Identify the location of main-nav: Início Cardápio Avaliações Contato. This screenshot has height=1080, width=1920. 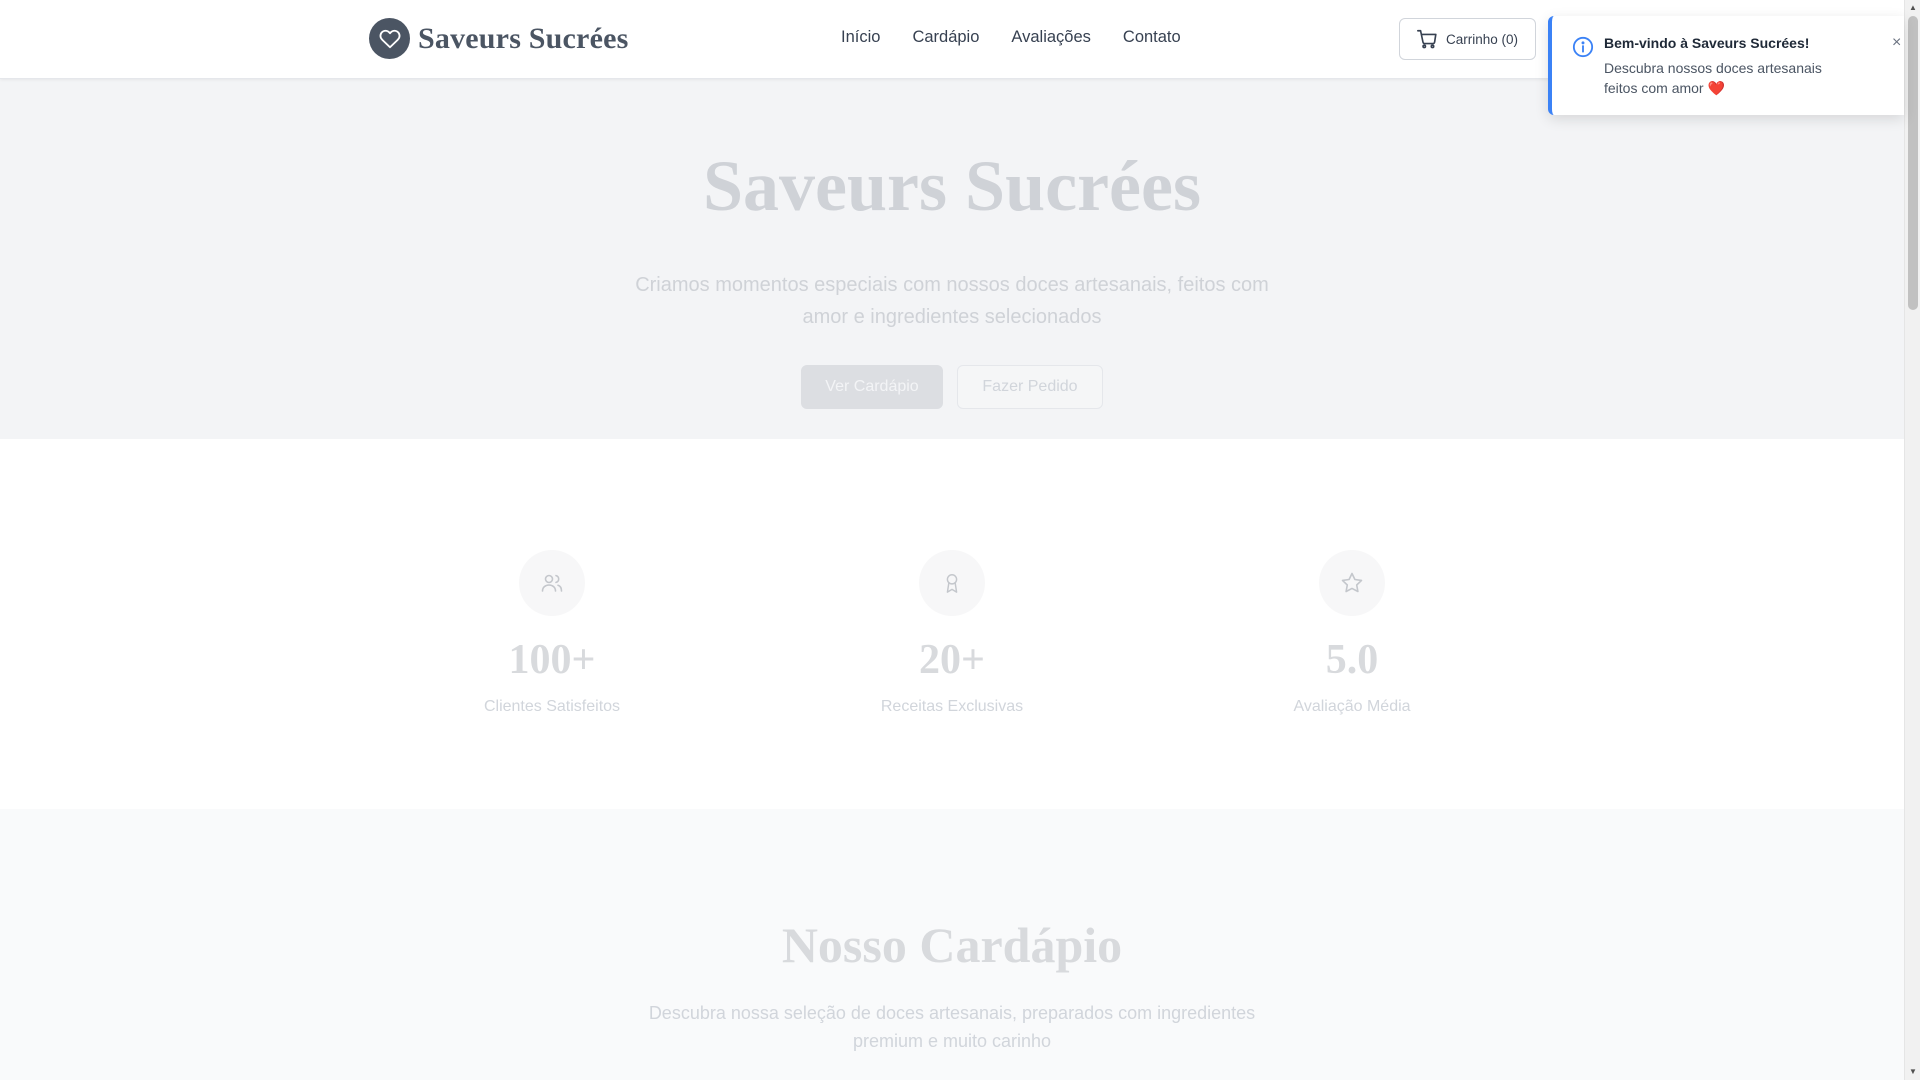
(1027, 37).